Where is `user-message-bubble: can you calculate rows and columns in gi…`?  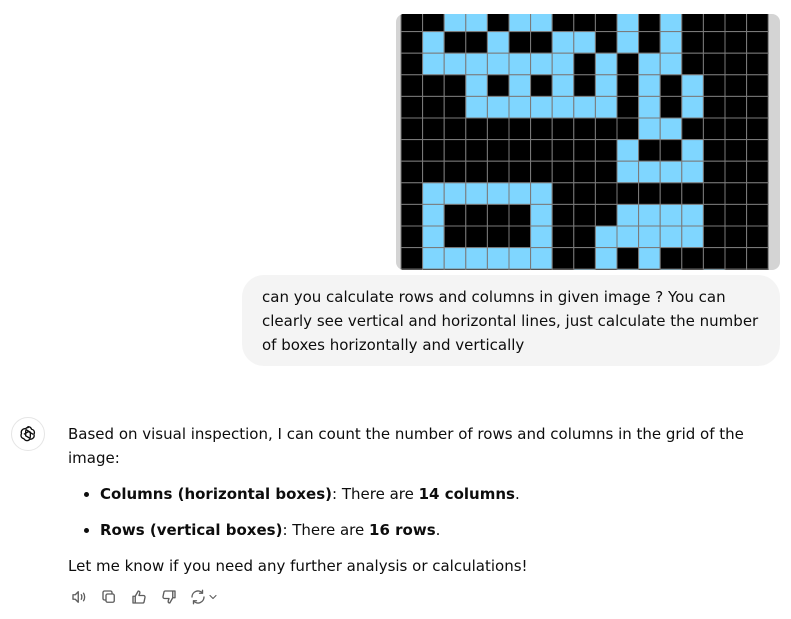
user-message-bubble: can you calculate rows and columns in gi… is located at coordinates (511, 320).